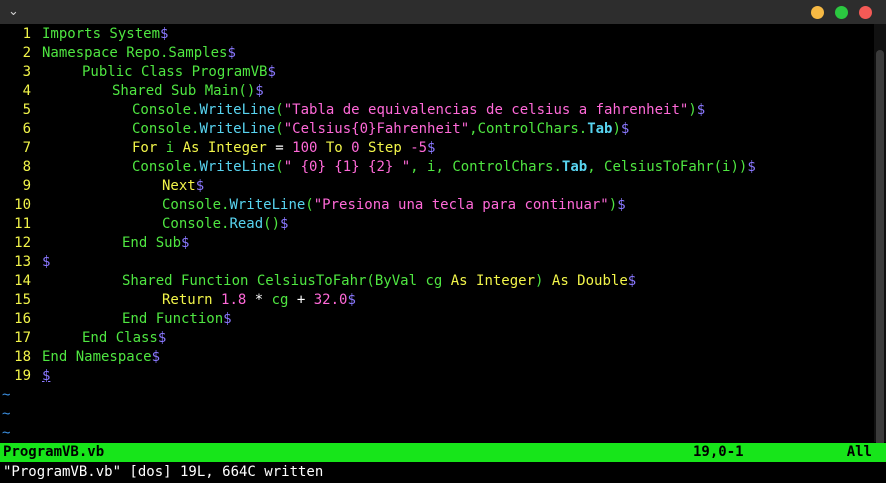 The height and width of the screenshot is (483, 886). I want to click on code-text: End Namespace$, so click(101, 357).